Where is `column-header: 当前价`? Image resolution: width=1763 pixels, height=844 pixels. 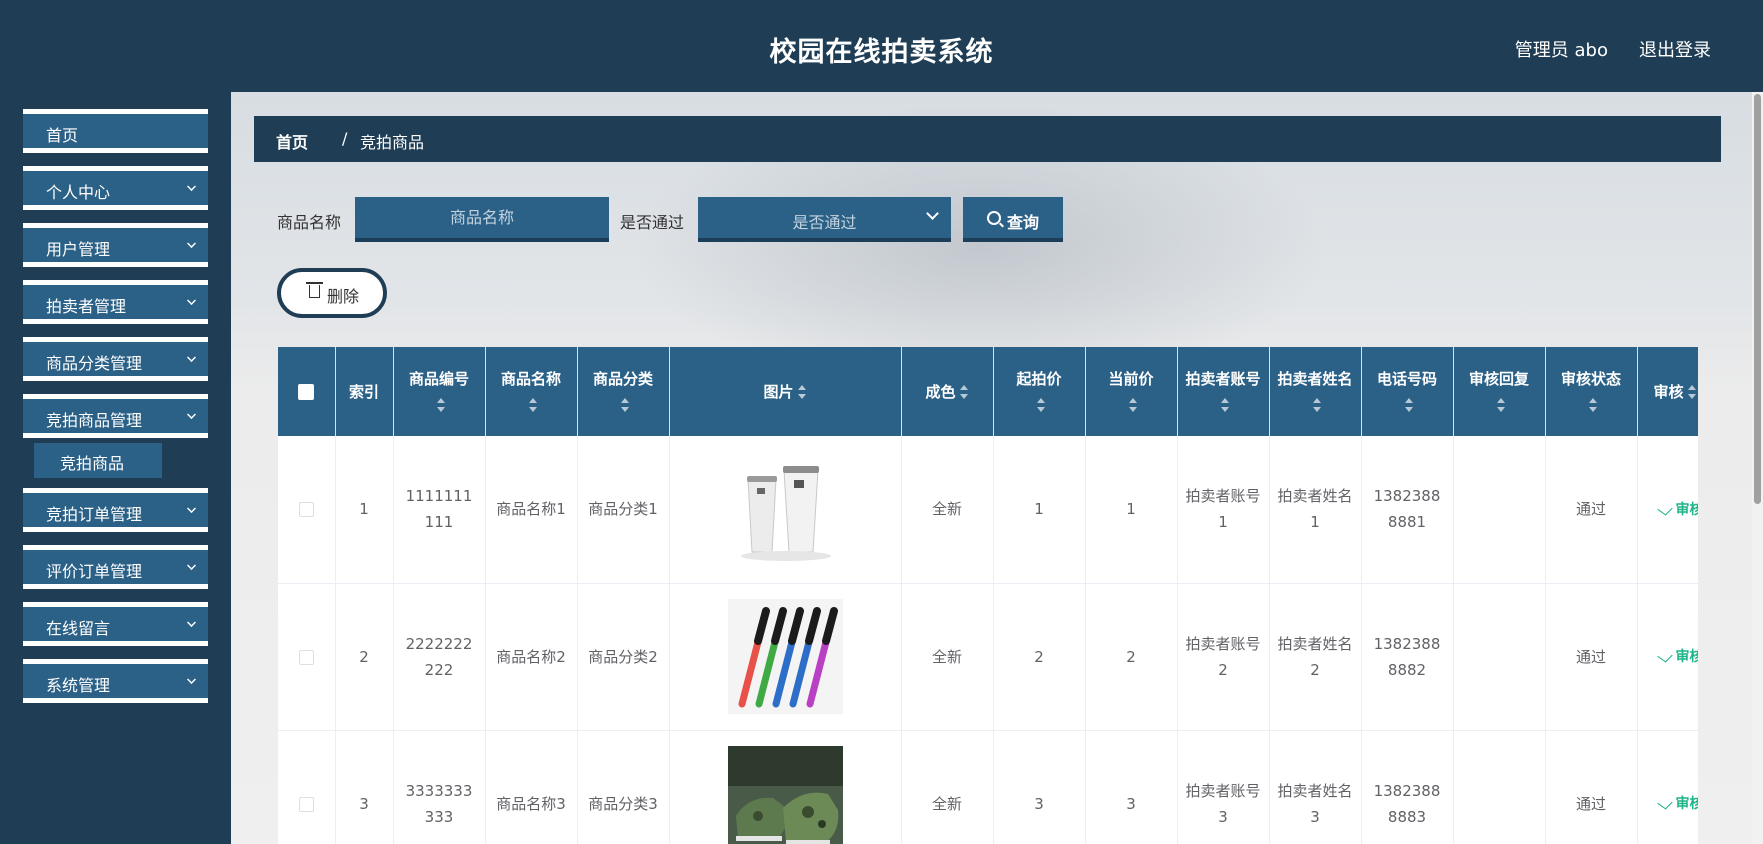 column-header: 当前价 is located at coordinates (1131, 391).